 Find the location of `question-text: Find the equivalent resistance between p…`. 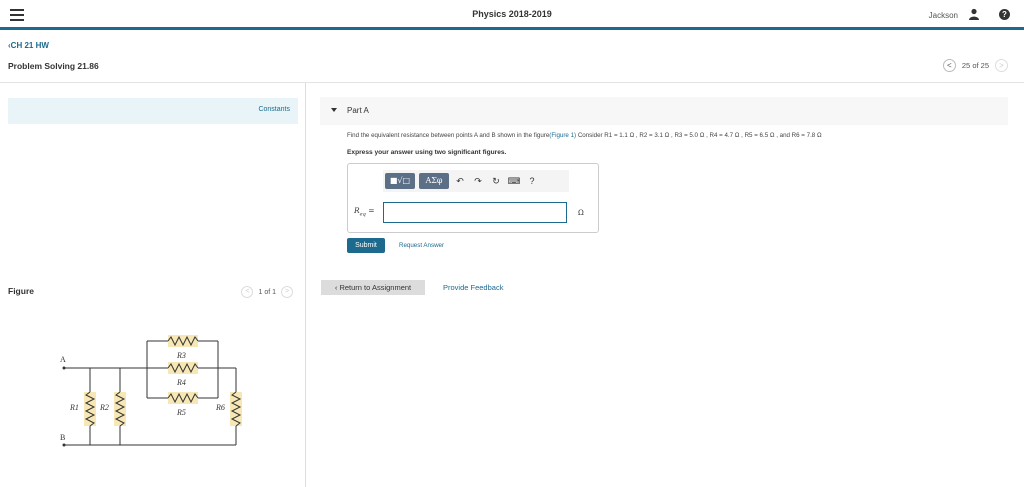

question-text: Find the equivalent resistance between p… is located at coordinates (677, 135).